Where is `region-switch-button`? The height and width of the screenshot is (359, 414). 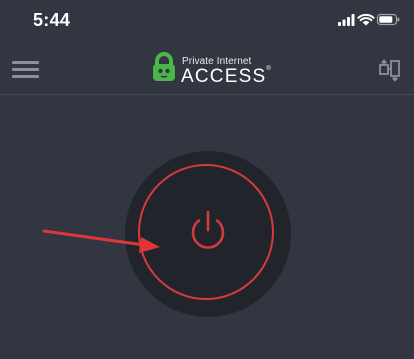
region-switch-button is located at coordinates (391, 70).